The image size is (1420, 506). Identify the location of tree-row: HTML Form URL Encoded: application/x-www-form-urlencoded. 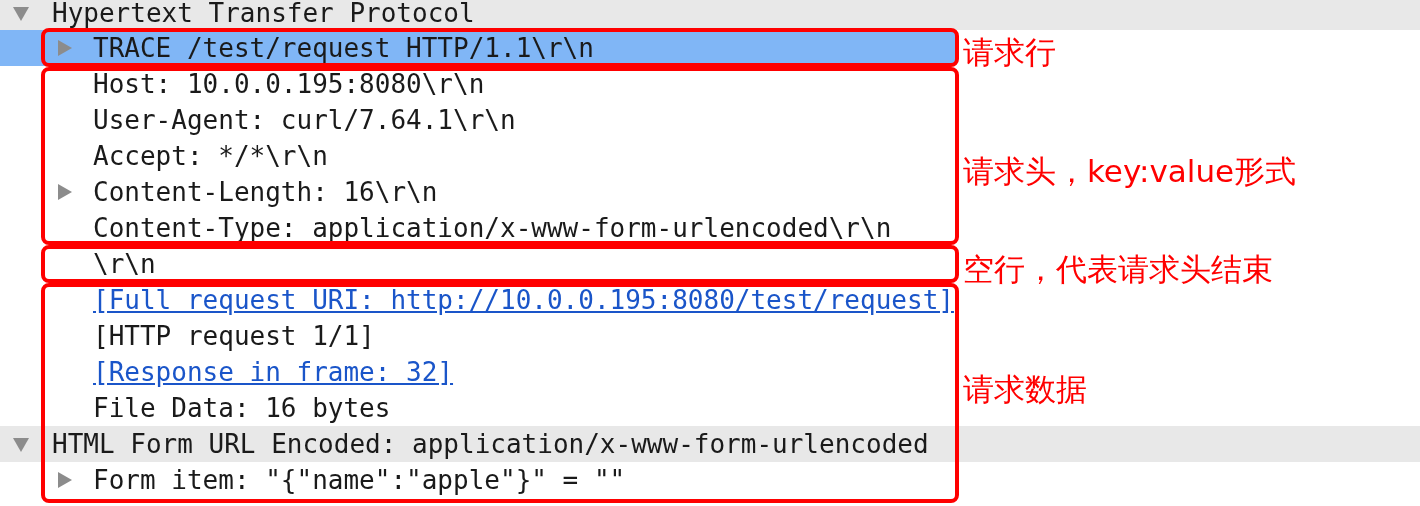
(710, 444).